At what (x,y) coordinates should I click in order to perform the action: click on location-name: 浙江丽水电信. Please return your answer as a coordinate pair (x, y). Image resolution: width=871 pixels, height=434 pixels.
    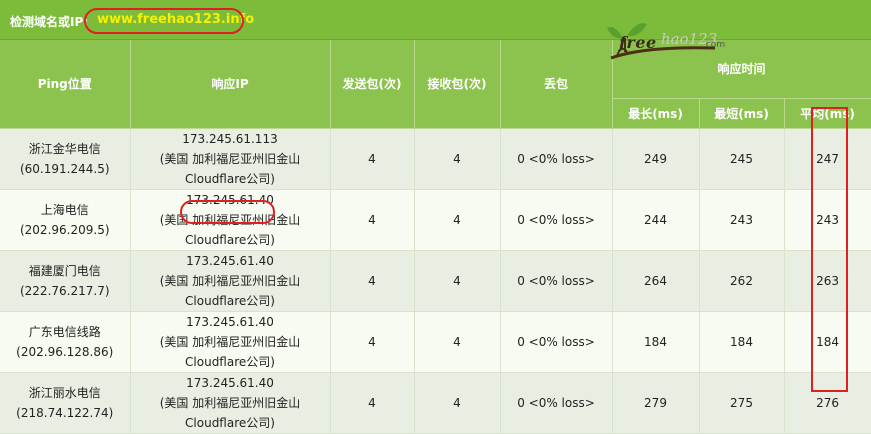
    Looking at the image, I should click on (64, 392).